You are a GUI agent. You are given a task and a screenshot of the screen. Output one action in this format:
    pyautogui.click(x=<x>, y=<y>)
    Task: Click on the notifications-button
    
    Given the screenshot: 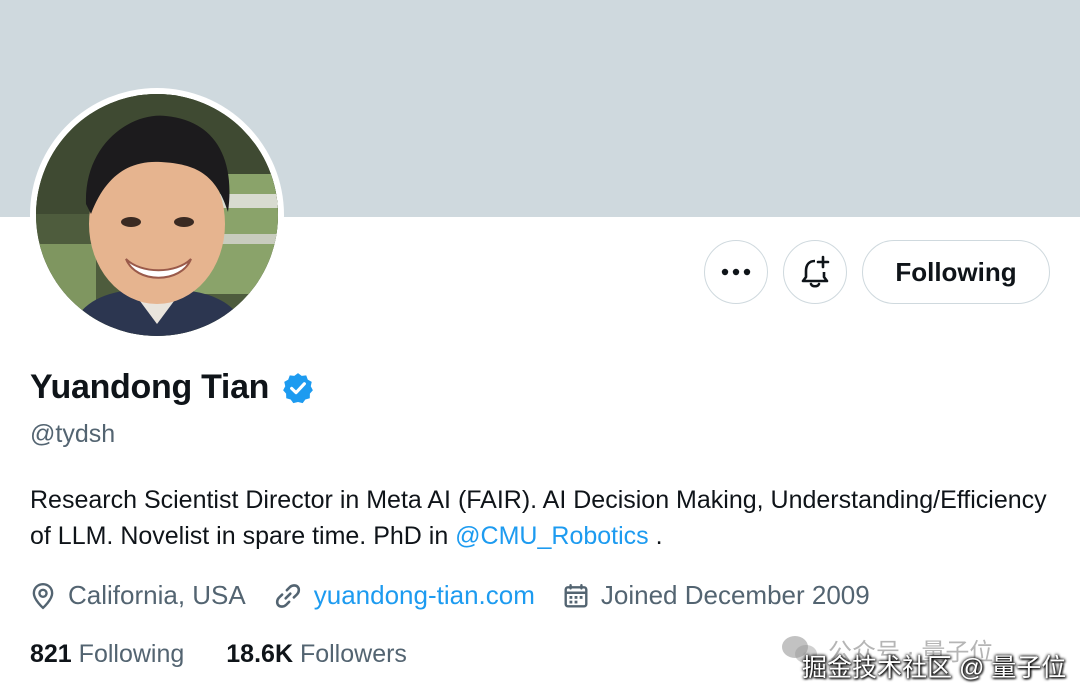 What is the action you would take?
    pyautogui.click(x=815, y=272)
    